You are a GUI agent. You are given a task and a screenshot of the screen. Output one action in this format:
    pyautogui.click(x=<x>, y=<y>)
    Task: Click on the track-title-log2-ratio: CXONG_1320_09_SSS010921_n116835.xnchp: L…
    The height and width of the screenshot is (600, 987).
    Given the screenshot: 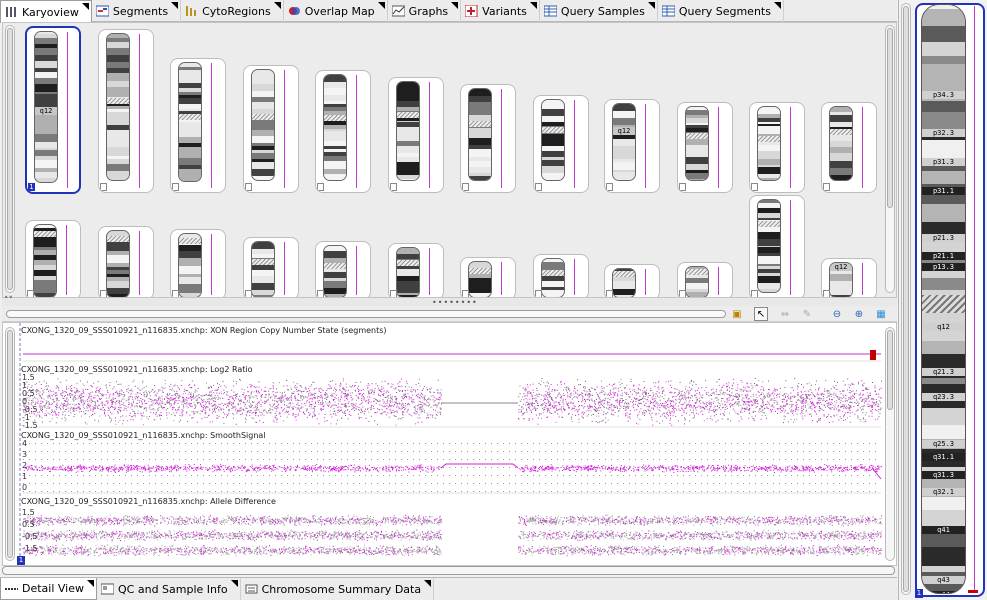 What is the action you would take?
    pyautogui.click(x=137, y=369)
    